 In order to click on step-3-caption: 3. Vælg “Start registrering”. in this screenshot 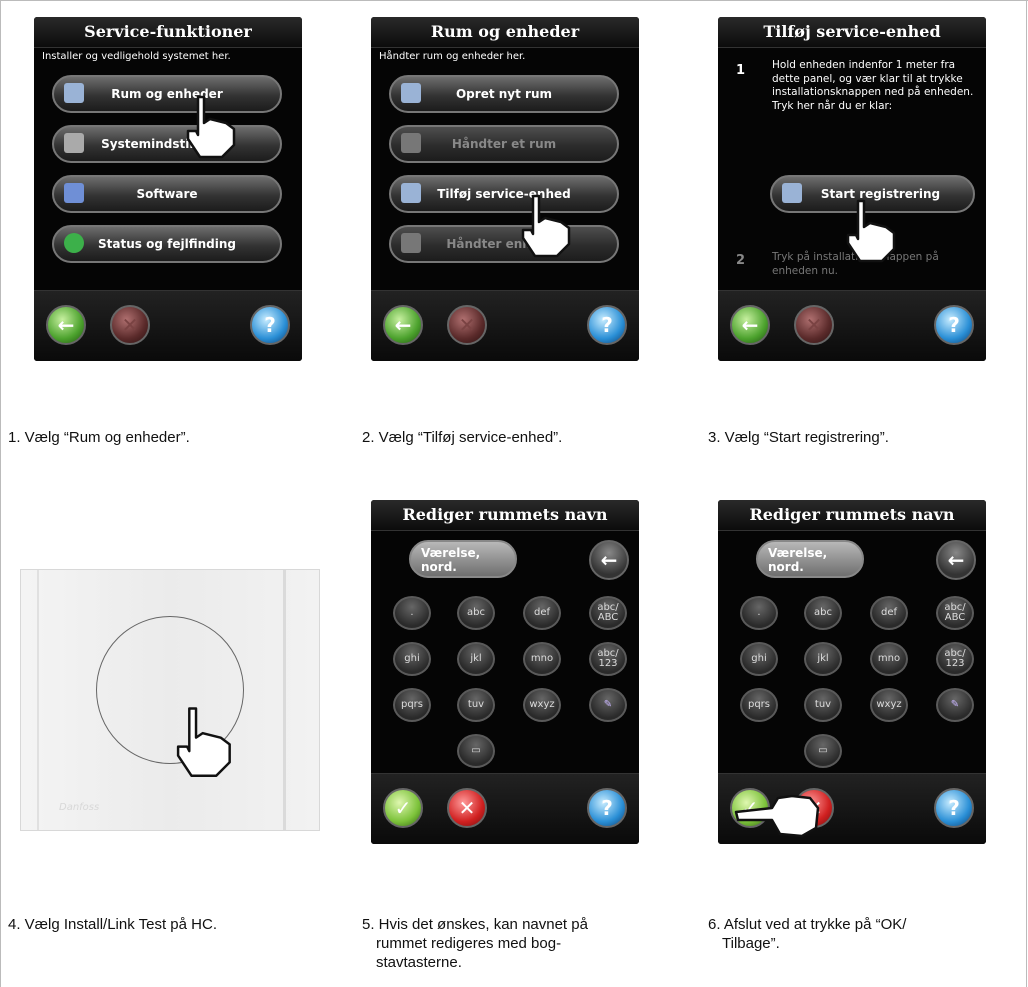, I will do `click(798, 437)`.